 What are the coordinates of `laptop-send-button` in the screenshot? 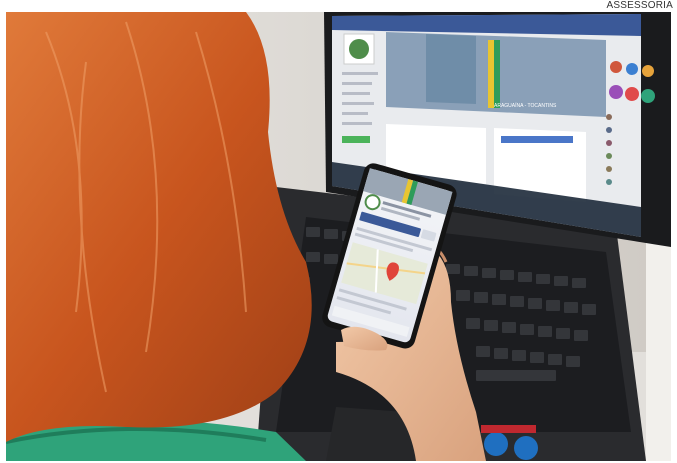 It's located at (537, 139).